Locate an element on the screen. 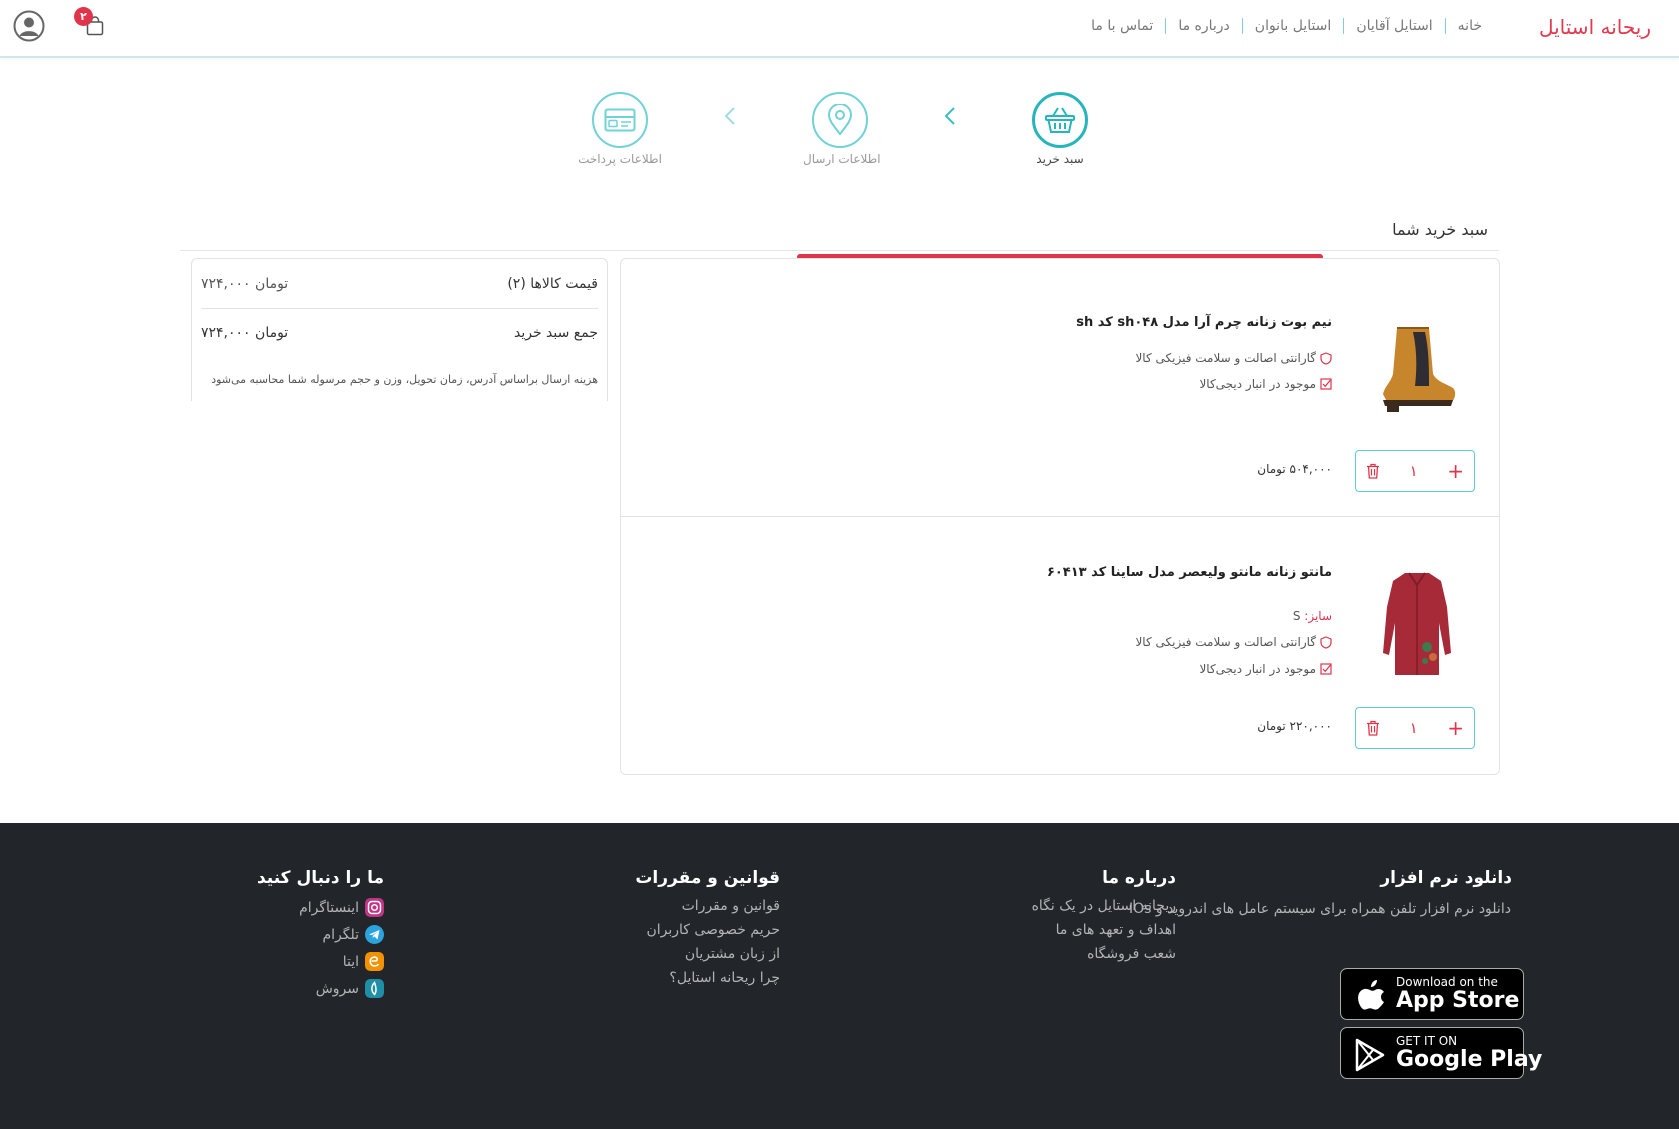 The image size is (1679, 1129). nav-women-style: استایل بانوان is located at coordinates (1293, 26).